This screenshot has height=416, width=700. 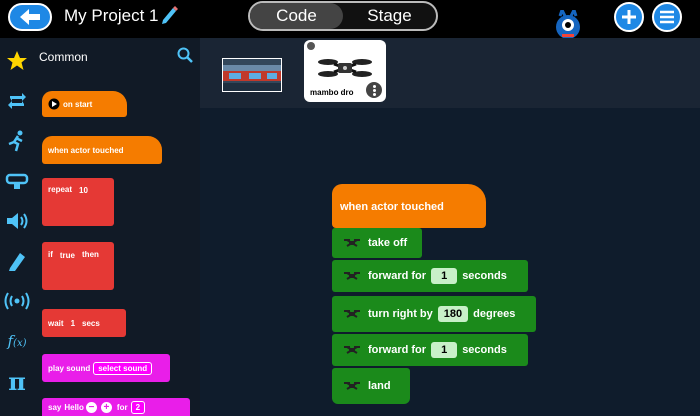 What do you see at coordinates (90, 254) in the screenshot?
I see `block-label: then` at bounding box center [90, 254].